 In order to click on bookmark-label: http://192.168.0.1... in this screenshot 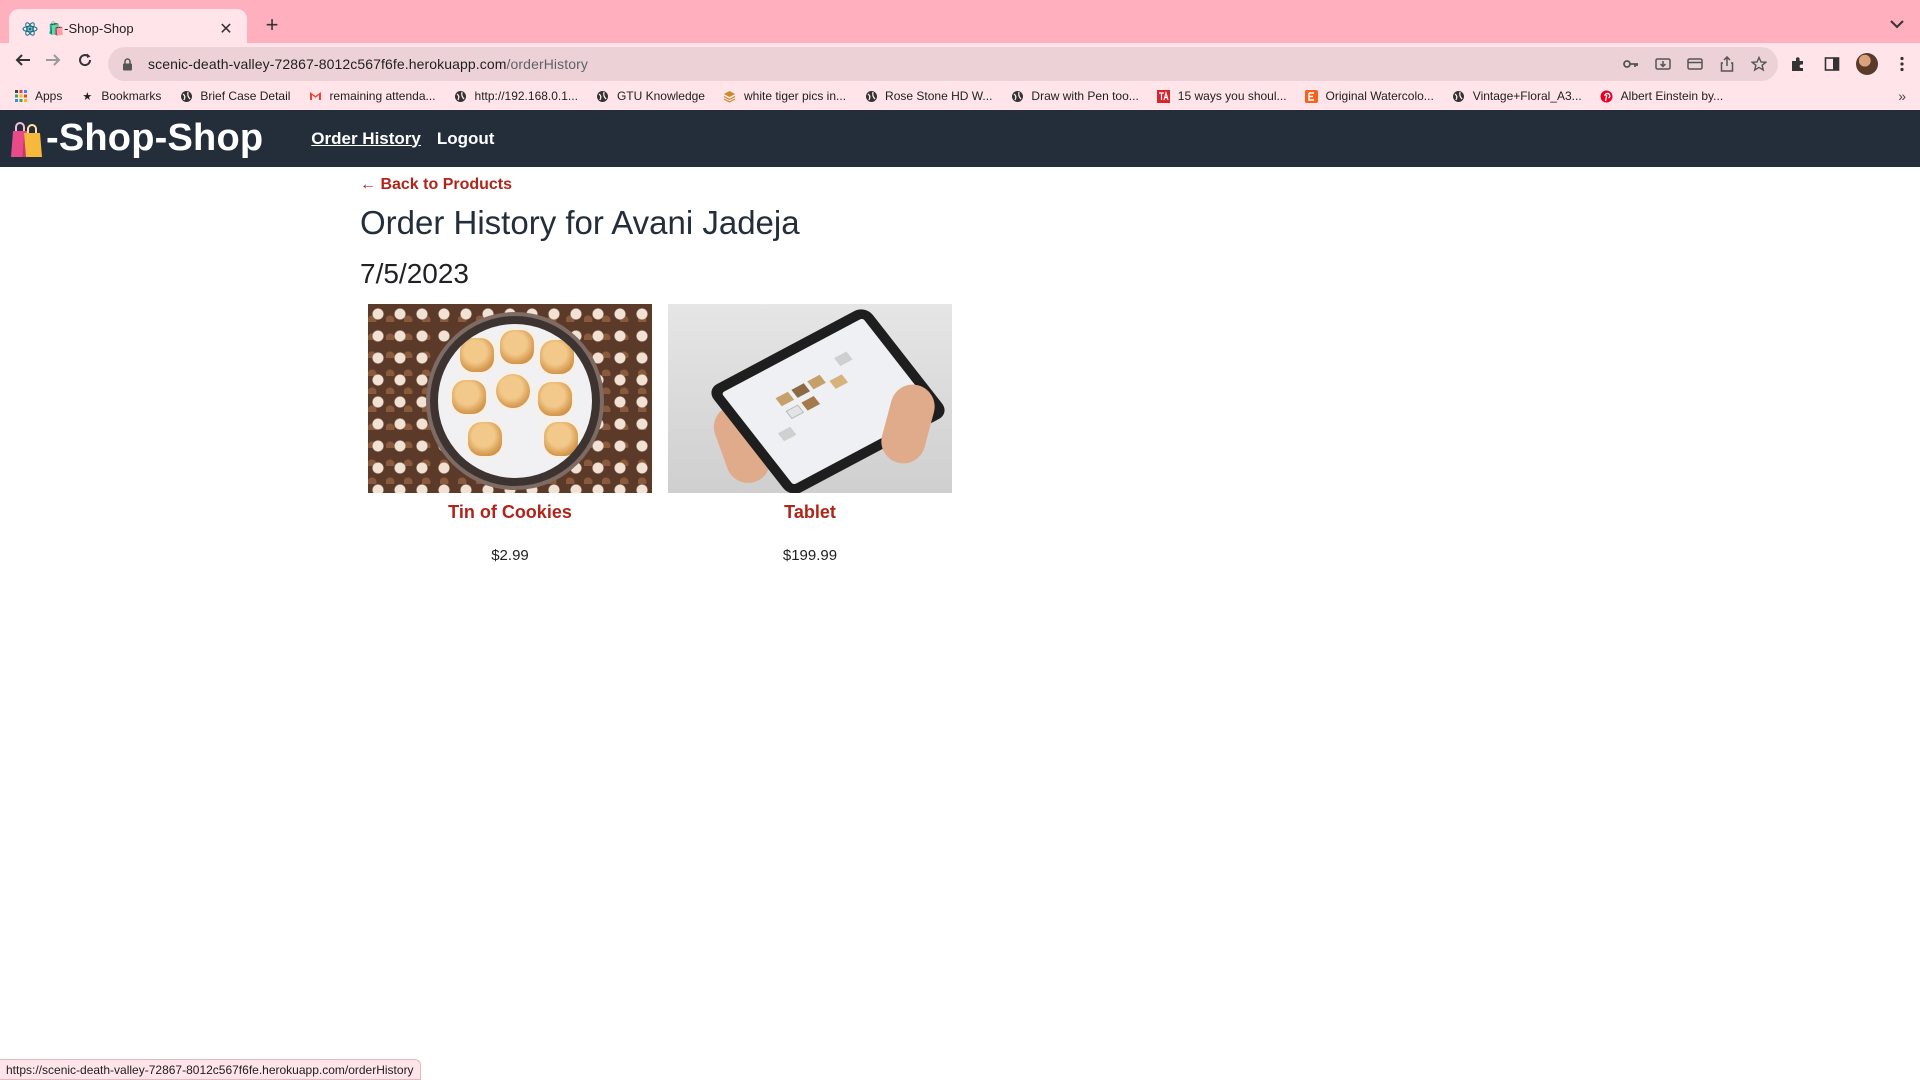, I will do `click(526, 96)`.